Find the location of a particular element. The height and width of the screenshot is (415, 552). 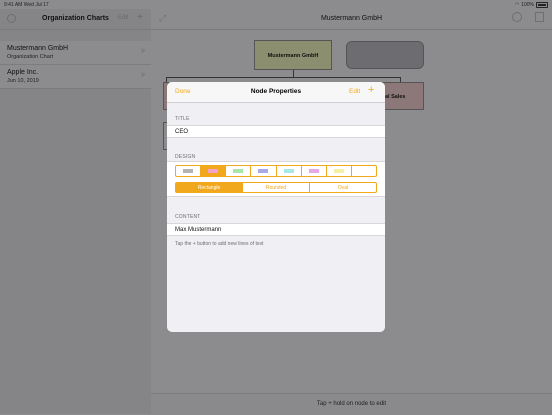

edit-button: Edit is located at coordinates (354, 91).